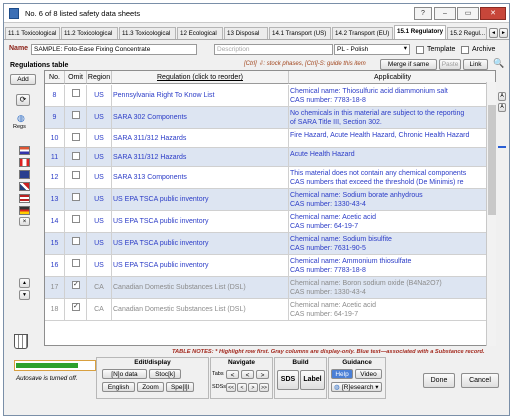 The width and height of the screenshot is (513, 419). Describe the element at coordinates (253, 387) in the screenshot. I see `sds-next-button: >` at that location.